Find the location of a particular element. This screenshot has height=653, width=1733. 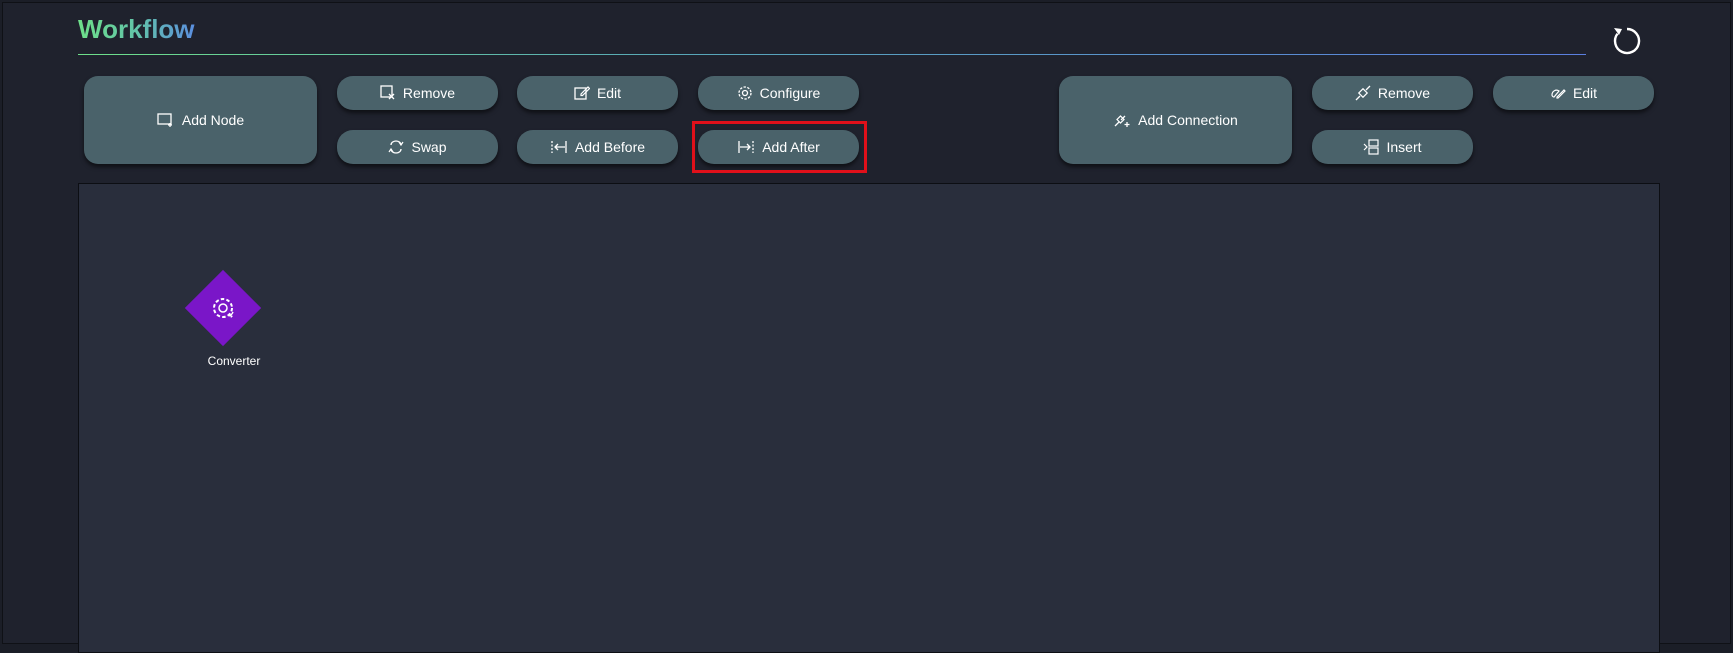

add-connection-button: Add Connection is located at coordinates (1175, 120).